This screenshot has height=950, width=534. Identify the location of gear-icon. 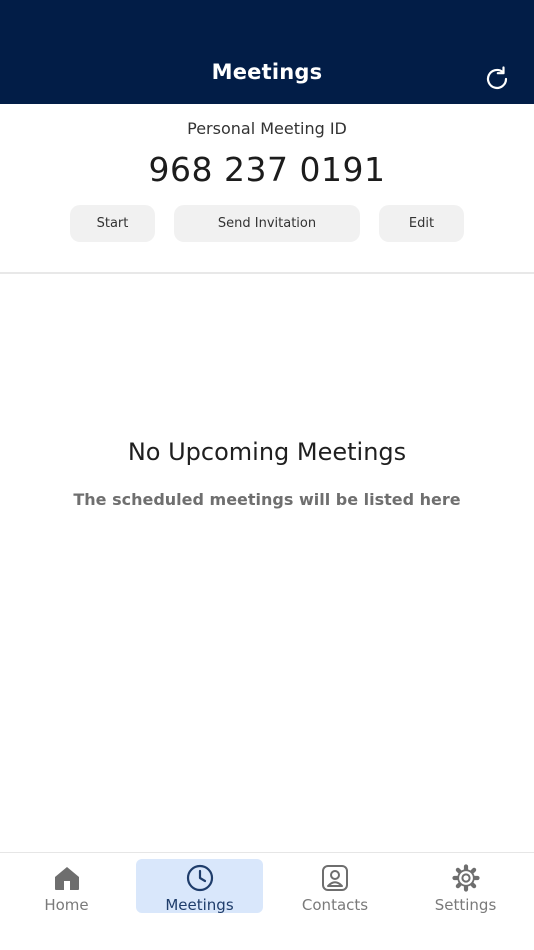
(465, 878).